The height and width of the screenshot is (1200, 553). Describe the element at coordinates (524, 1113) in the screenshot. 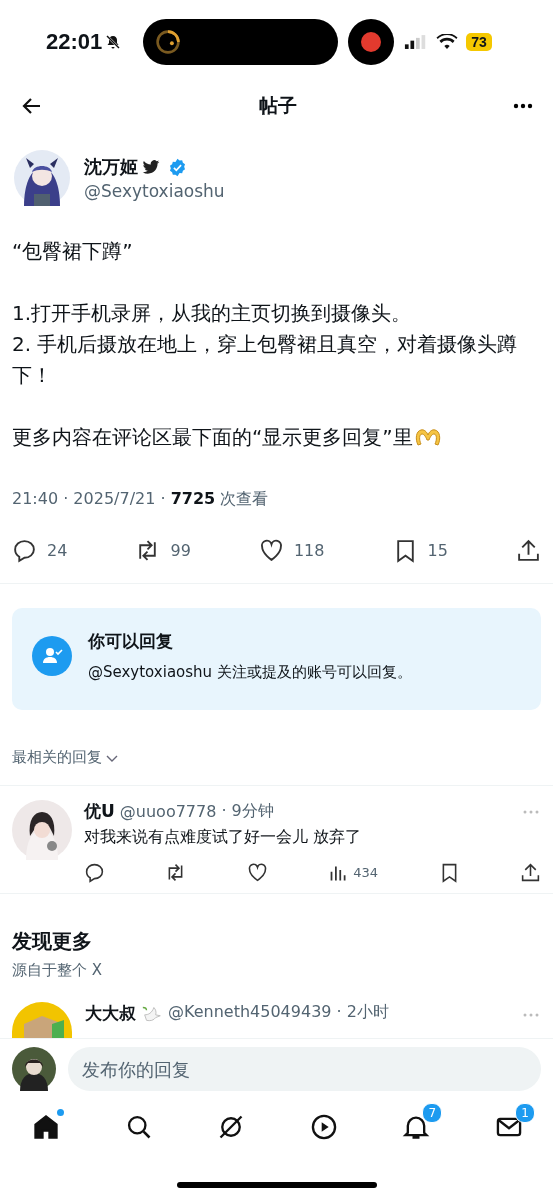

I see `notification-count: 1` at that location.